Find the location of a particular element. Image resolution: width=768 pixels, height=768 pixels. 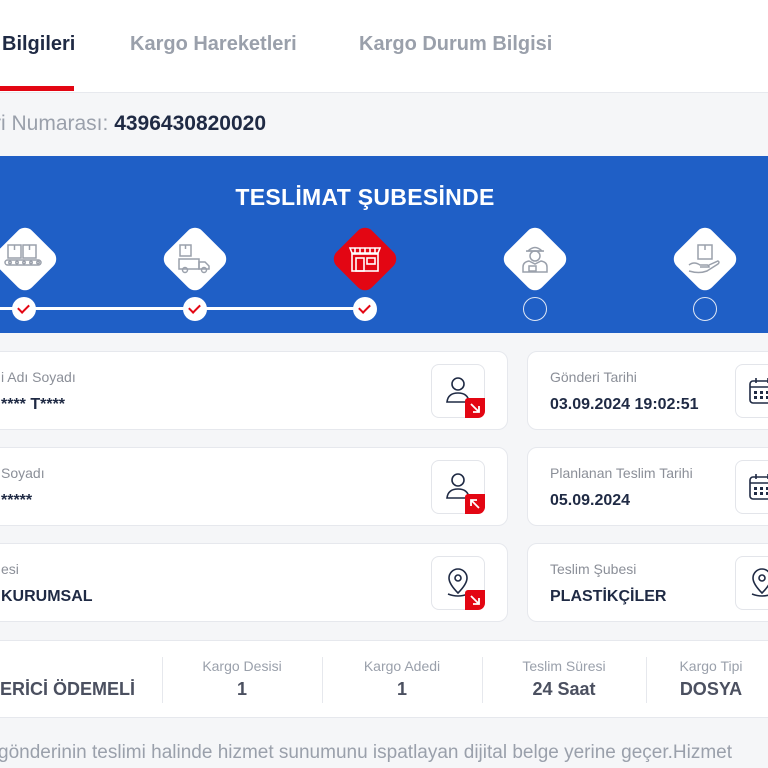

tracking-number-value: 4396430820020 is located at coordinates (190, 123).